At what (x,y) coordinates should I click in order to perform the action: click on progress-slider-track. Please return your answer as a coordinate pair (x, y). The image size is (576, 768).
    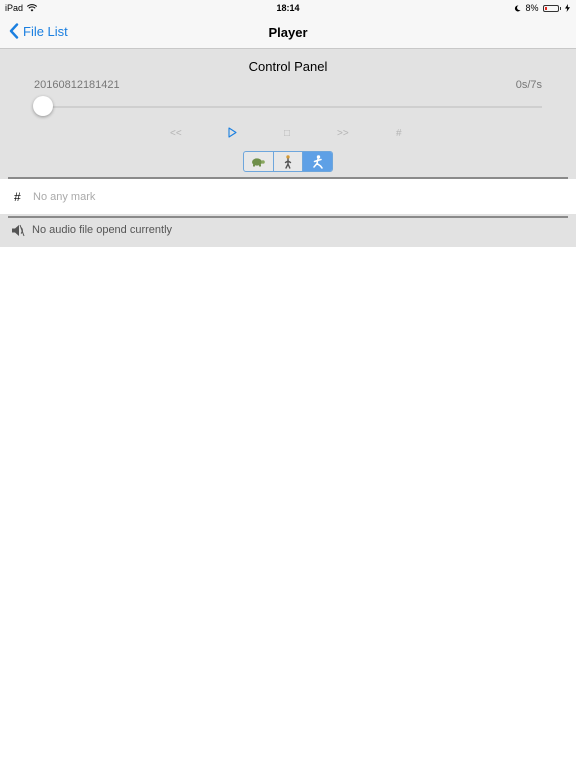
    Looking at the image, I should click on (288, 107).